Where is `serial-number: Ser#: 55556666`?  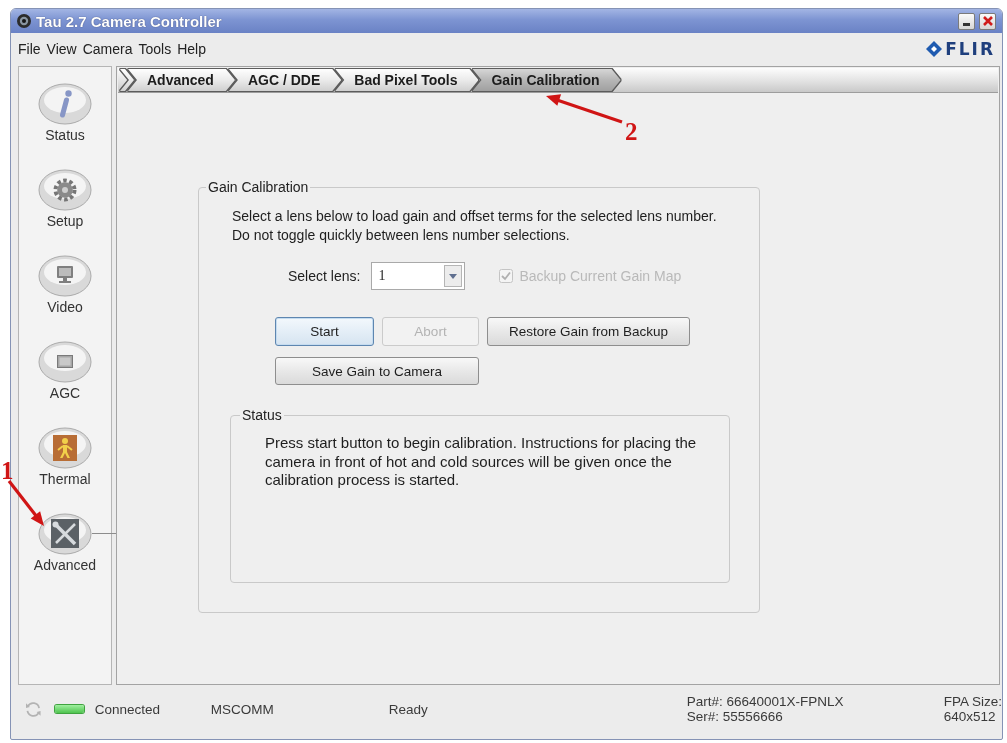
serial-number: Ser#: 55556666 is located at coordinates (735, 716).